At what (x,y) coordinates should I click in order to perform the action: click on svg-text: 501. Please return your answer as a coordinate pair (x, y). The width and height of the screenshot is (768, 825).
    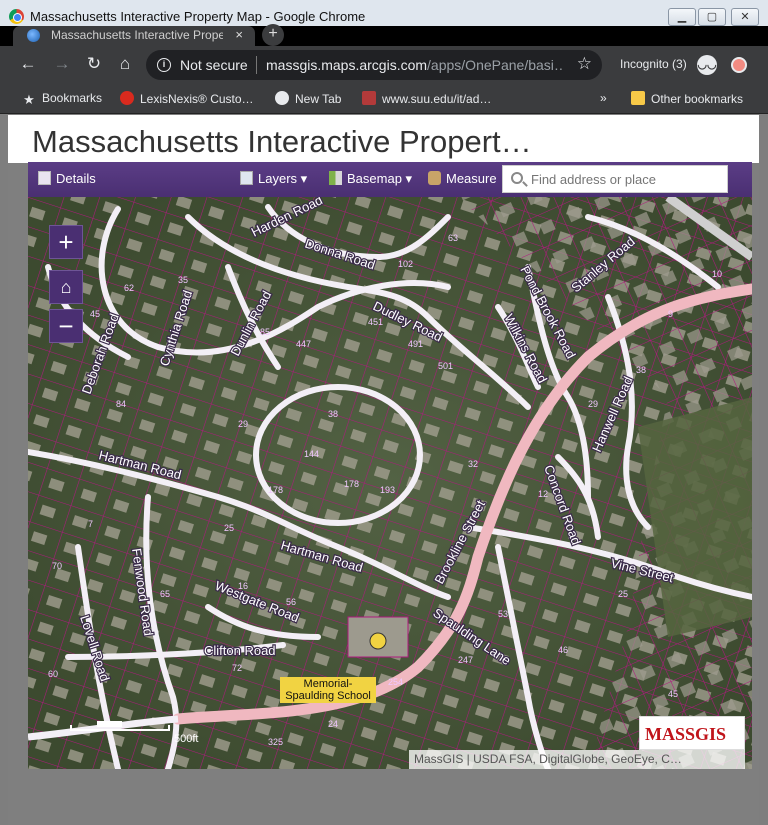
    Looking at the image, I should click on (445, 366).